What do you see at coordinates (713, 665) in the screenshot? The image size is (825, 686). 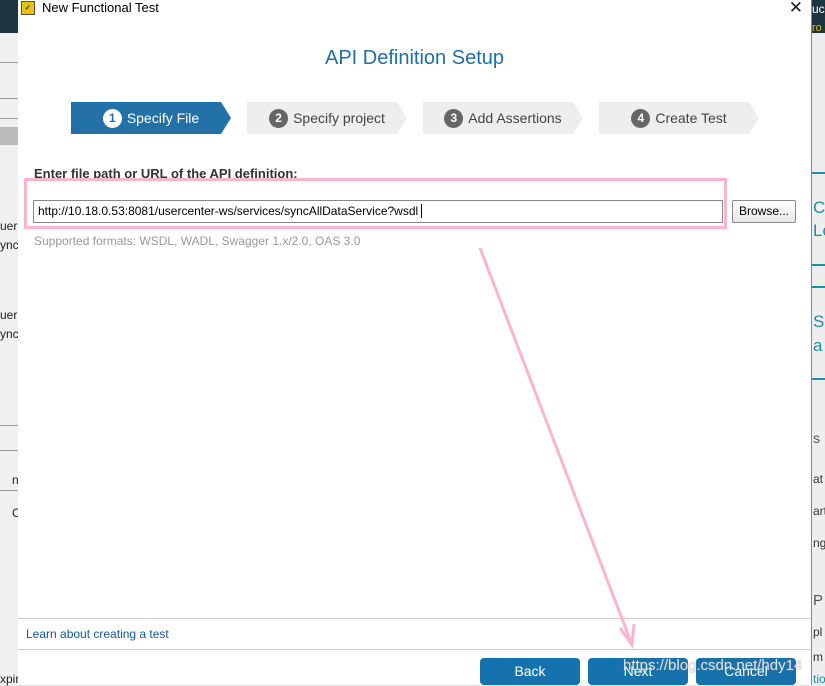 I see `watermark: https://blog.csdn.net/hdy14` at bounding box center [713, 665].